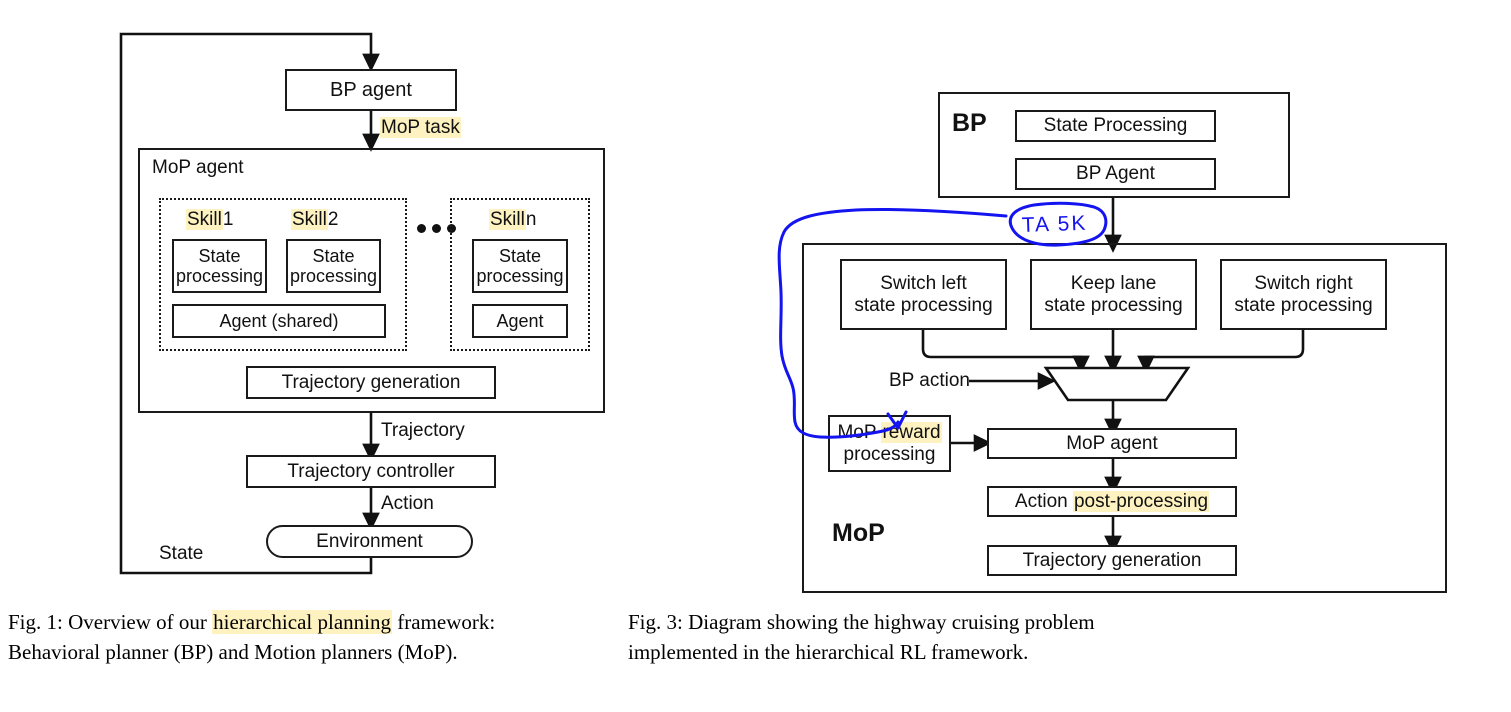 This screenshot has height=712, width=1511. I want to click on fig3-mop-reward-processing-label: MoP reward processing, so click(889, 443).